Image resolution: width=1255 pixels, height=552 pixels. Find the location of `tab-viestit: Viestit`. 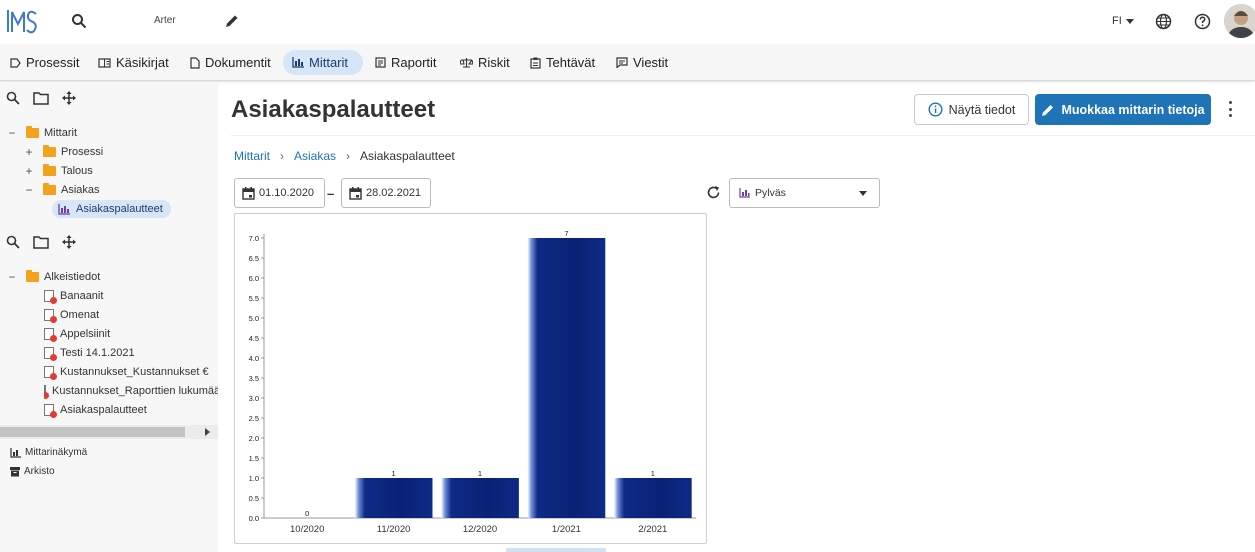

tab-viestit: Viestit is located at coordinates (642, 62).